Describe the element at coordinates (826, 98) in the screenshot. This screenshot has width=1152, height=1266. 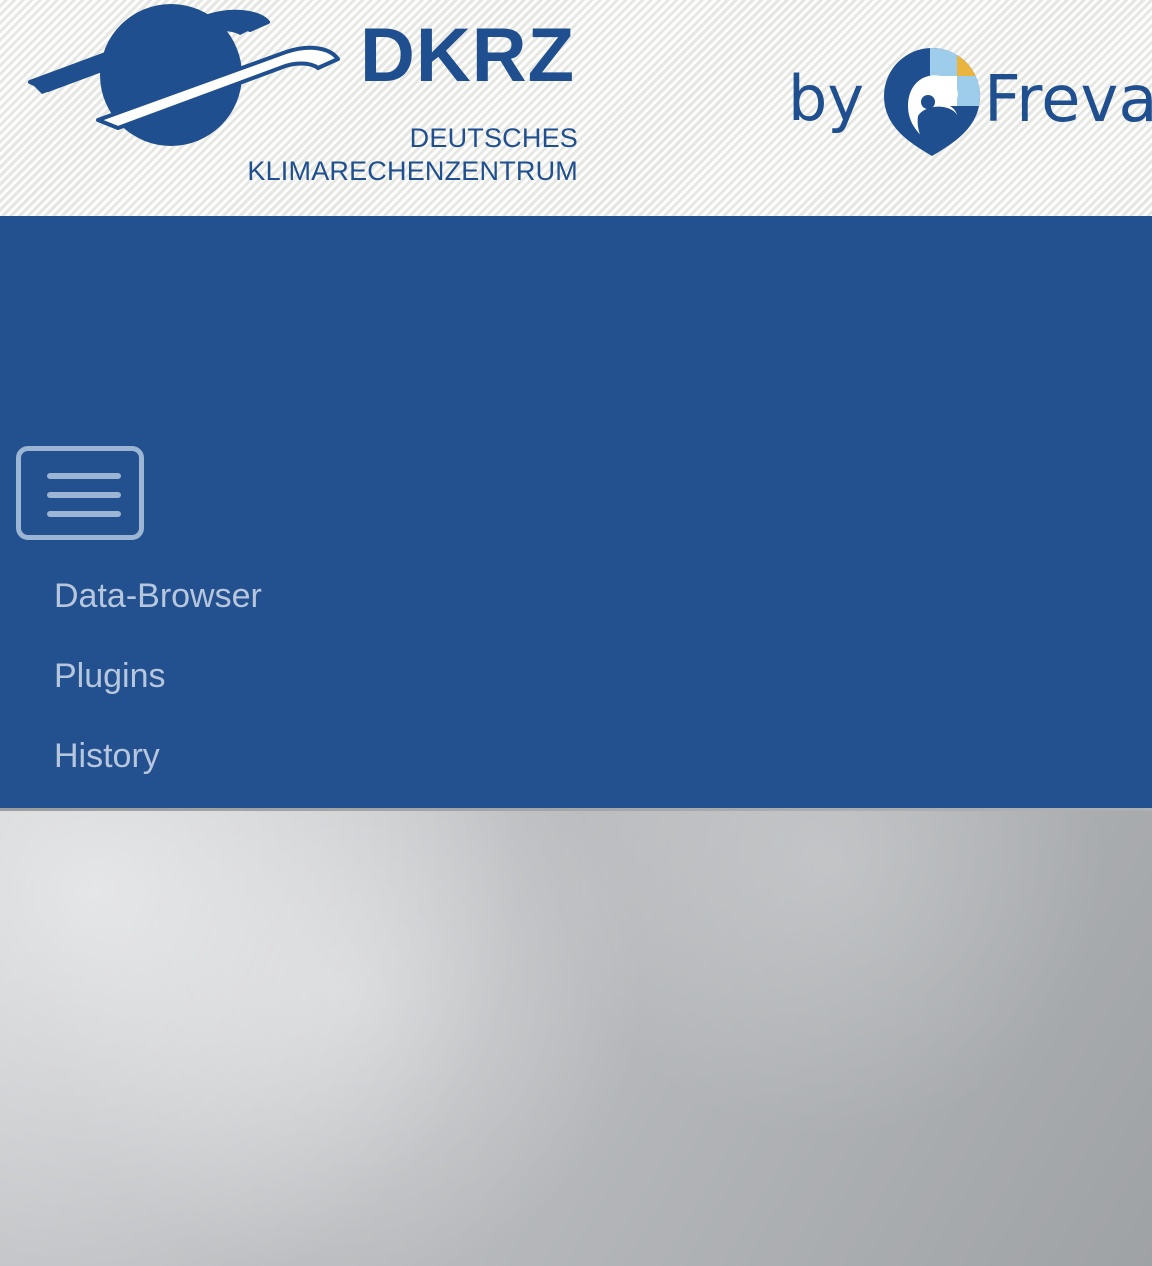
I see `freva-by-label: by` at that location.